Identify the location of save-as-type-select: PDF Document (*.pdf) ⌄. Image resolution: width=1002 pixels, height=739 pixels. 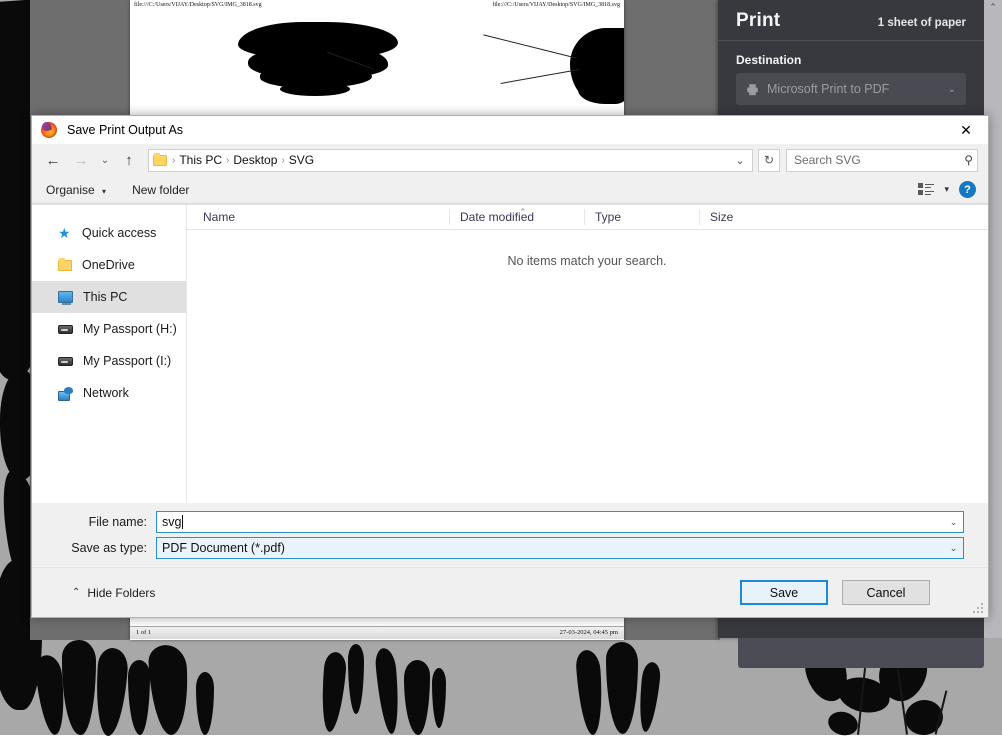
(560, 548).